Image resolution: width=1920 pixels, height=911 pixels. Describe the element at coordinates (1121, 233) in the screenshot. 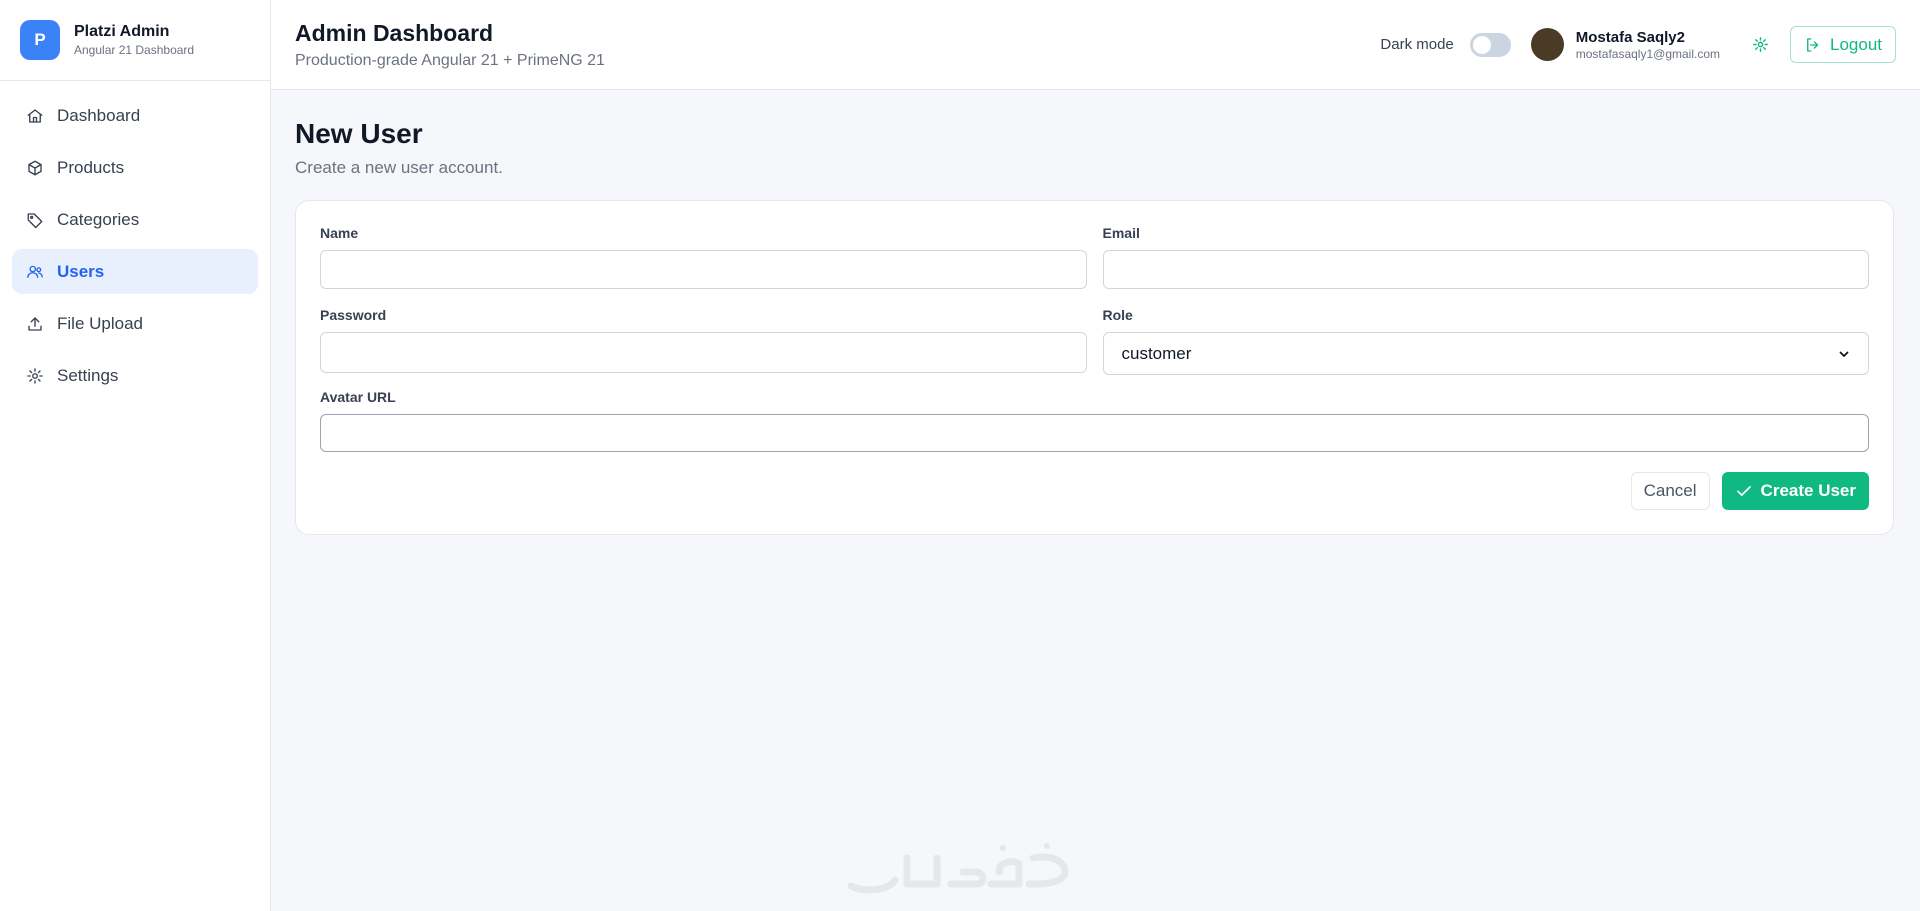

I see `email-label: Email` at that location.